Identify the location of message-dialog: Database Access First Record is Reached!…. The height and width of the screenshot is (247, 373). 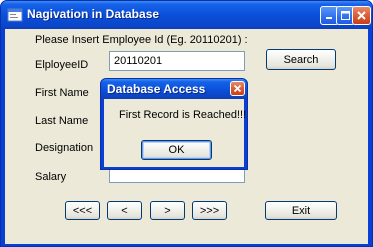
(174, 124).